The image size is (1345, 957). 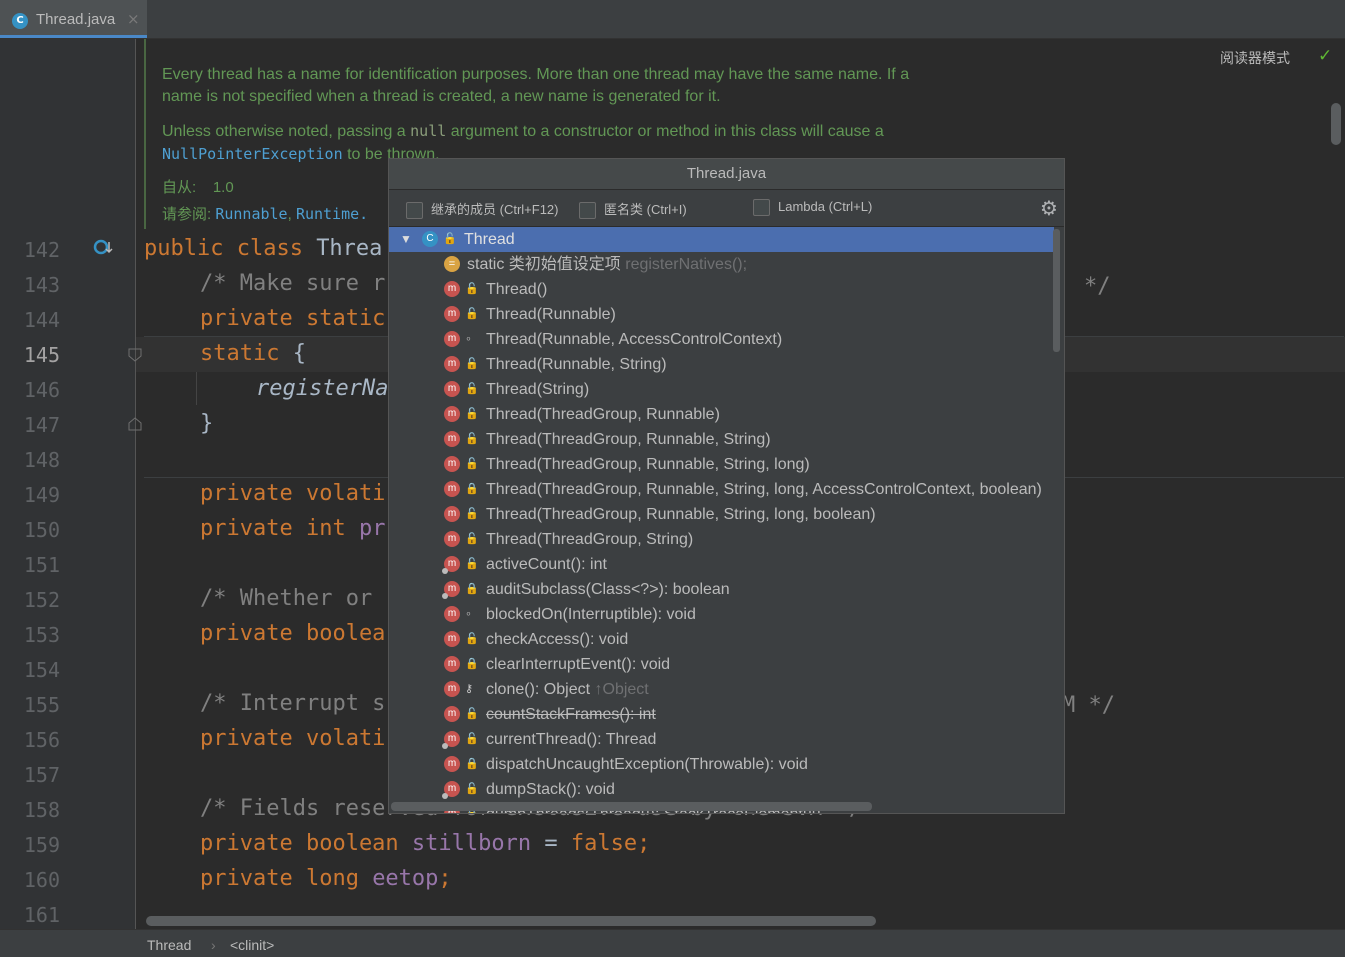 What do you see at coordinates (608, 589) in the screenshot?
I see `tree-item-label: auditSubclass(Class<?>): boolean` at bounding box center [608, 589].